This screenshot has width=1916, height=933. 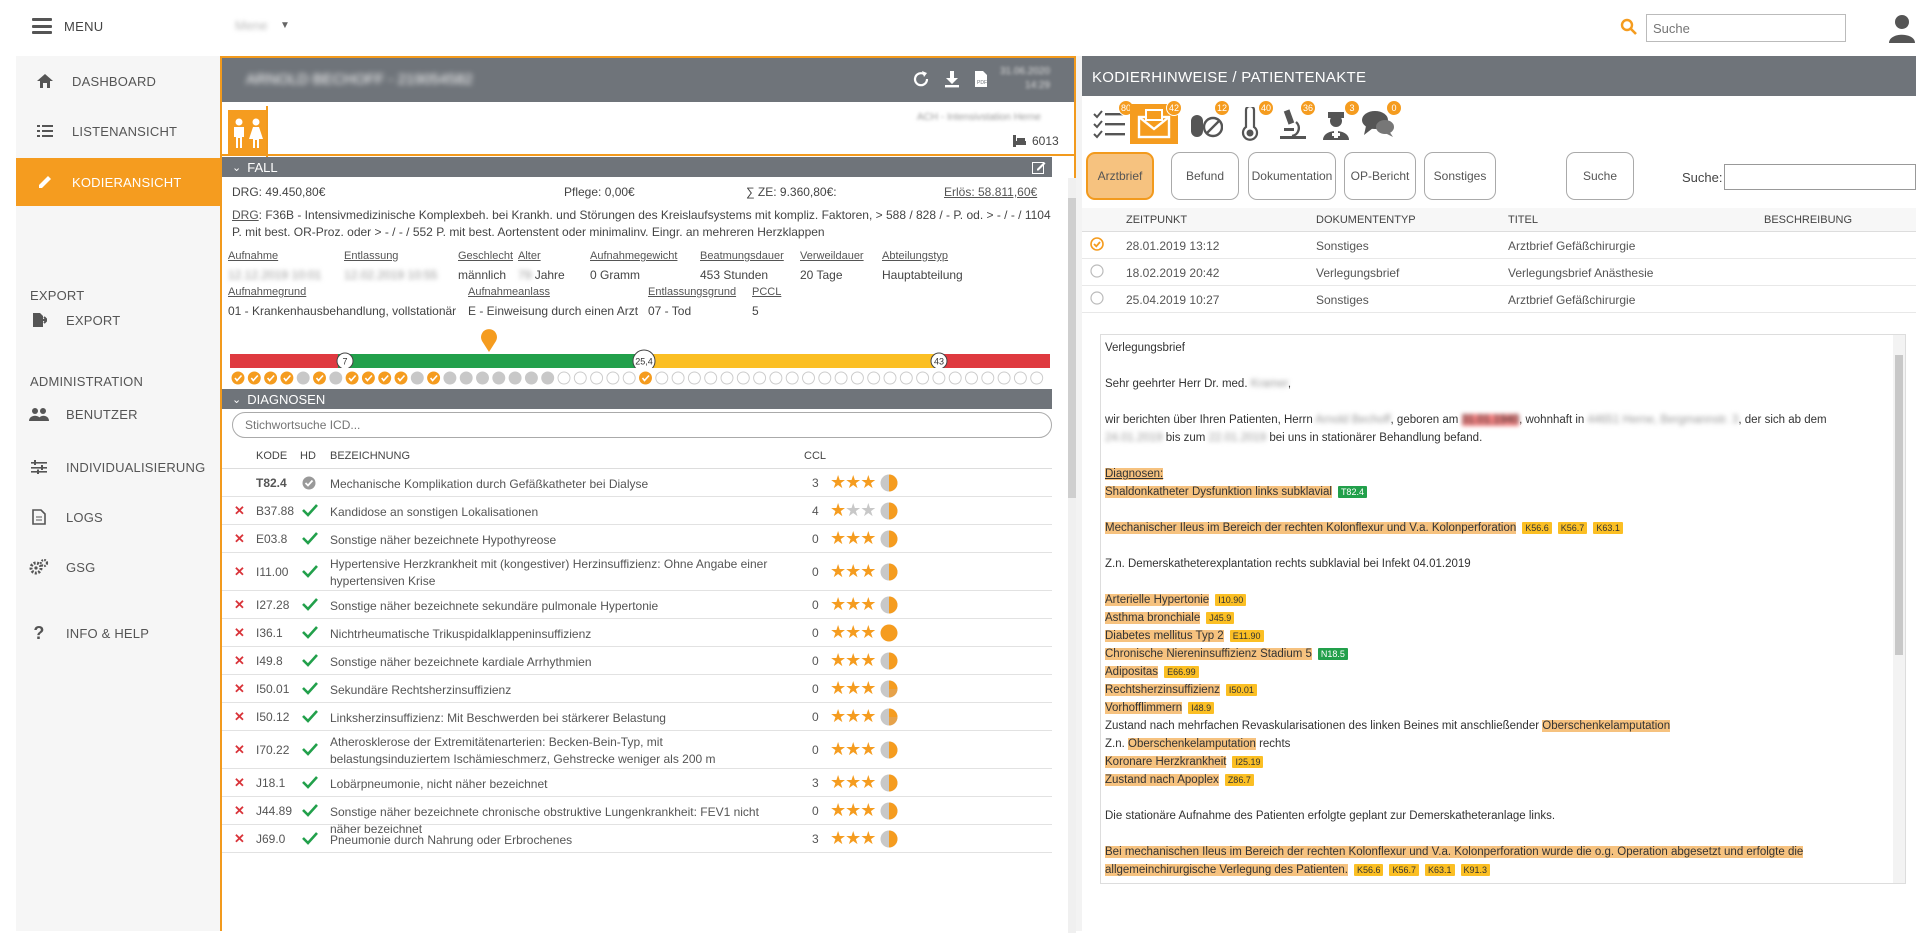 What do you see at coordinates (1241, 690) in the screenshot?
I see `icd-tag: I50.01` at bounding box center [1241, 690].